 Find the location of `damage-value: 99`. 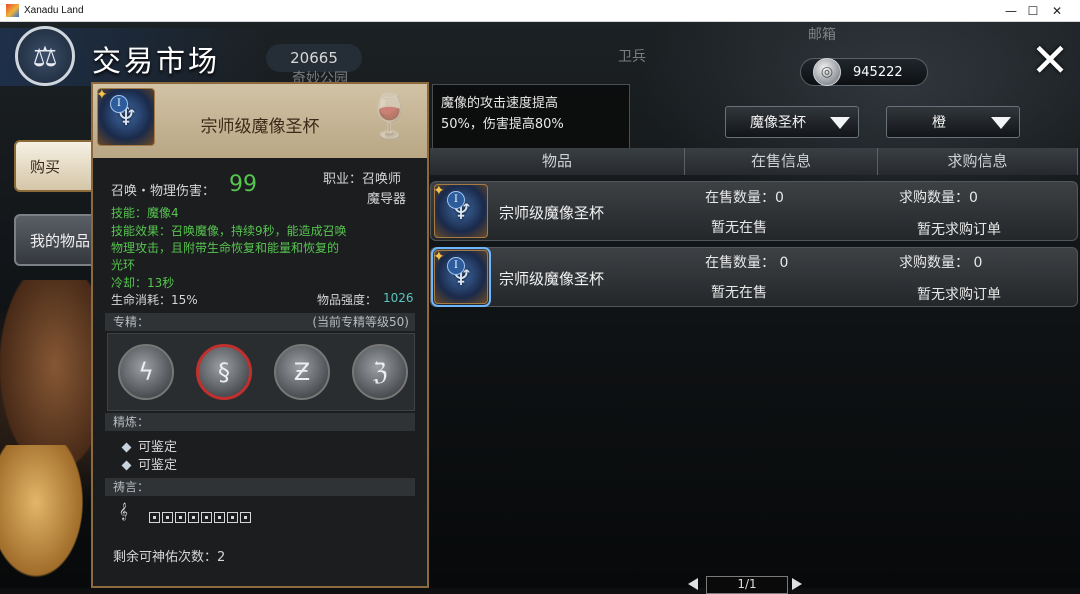

damage-value: 99 is located at coordinates (243, 184).